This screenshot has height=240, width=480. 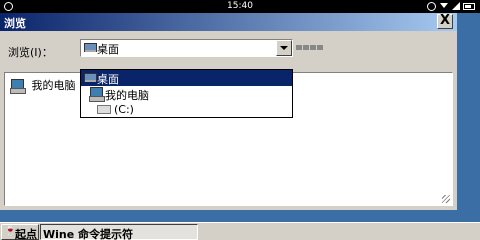 I want to click on status-time: 15:40, so click(x=240, y=6).